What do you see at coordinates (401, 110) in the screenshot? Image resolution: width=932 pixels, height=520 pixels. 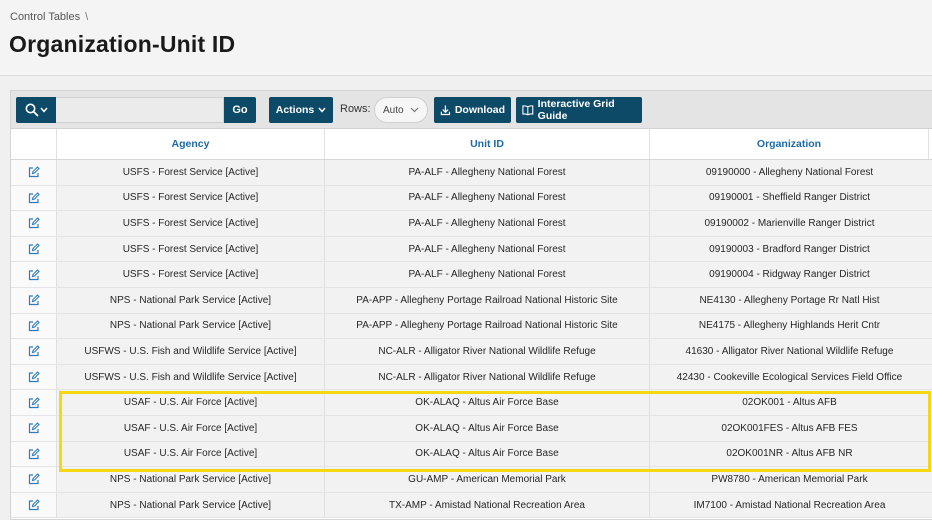 I see `rows-select: Auto` at bounding box center [401, 110].